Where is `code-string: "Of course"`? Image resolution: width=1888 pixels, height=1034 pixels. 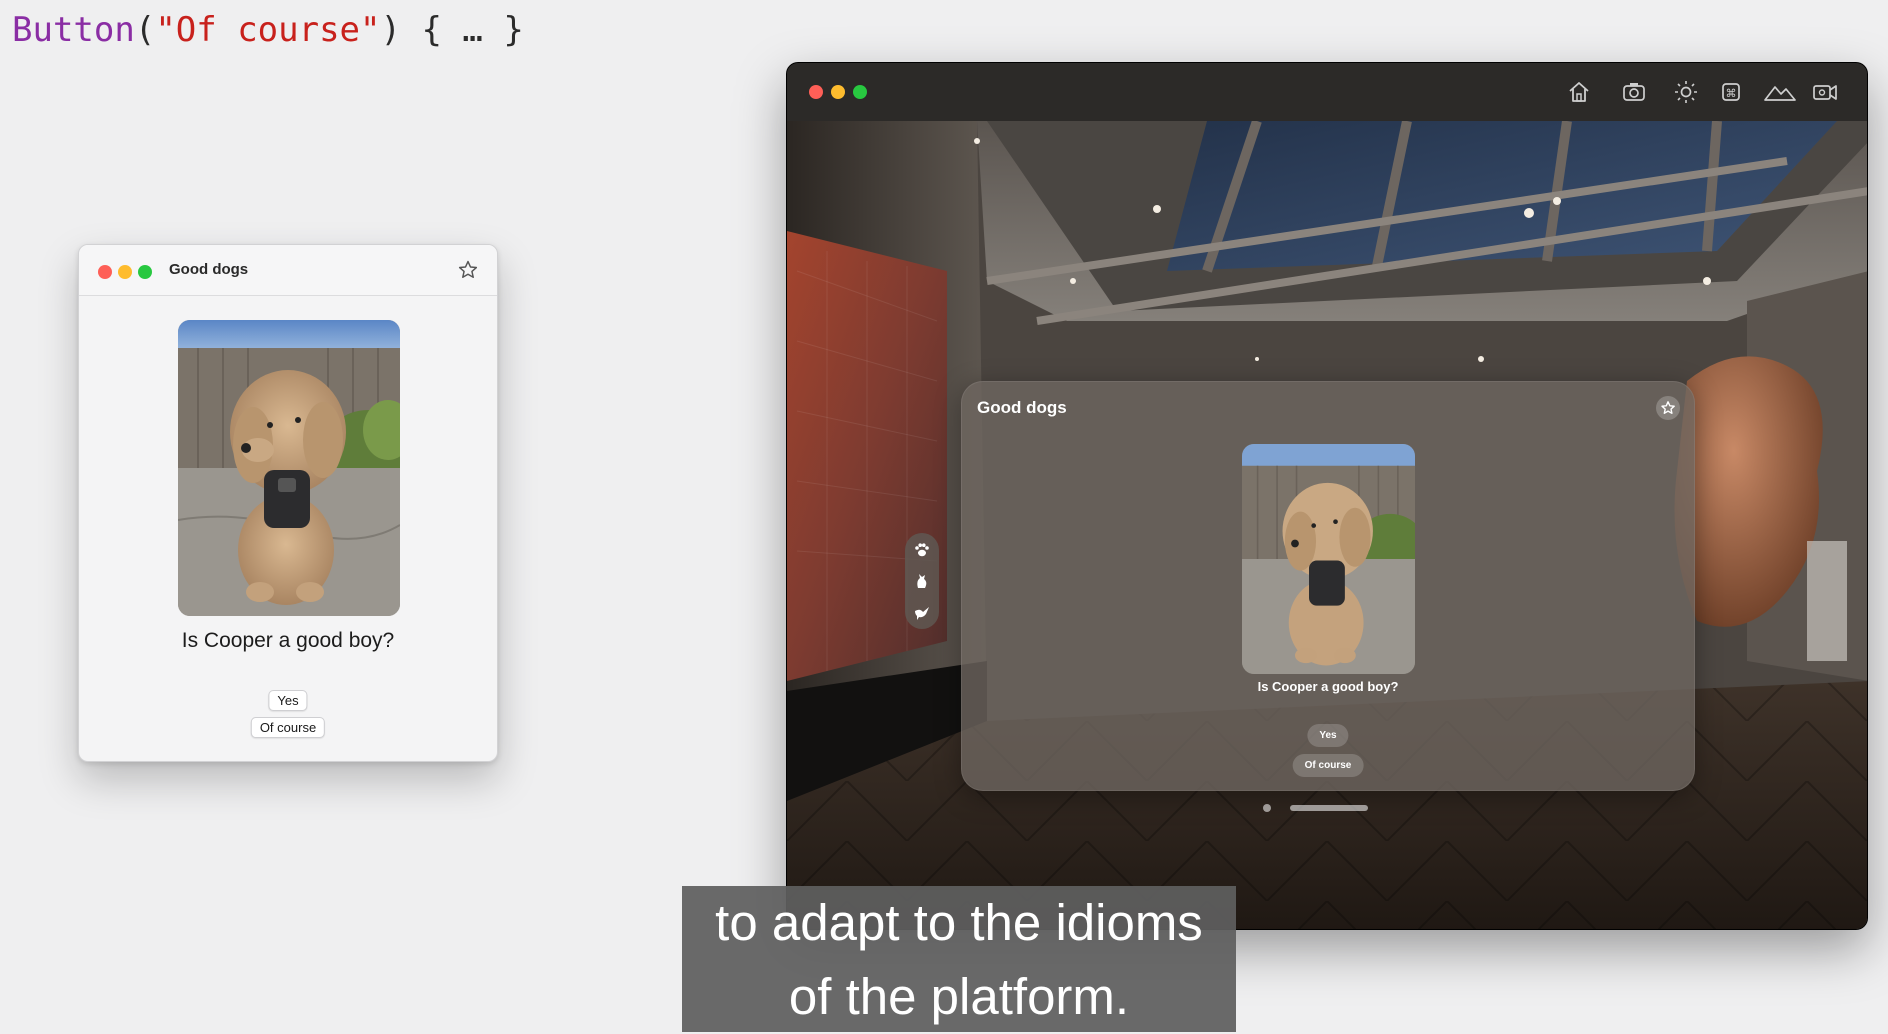 code-string: "Of course" is located at coordinates (268, 30).